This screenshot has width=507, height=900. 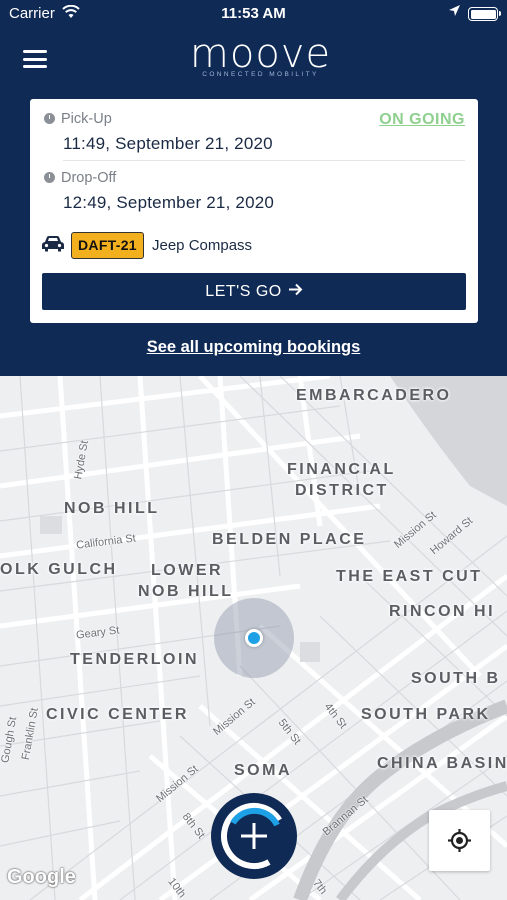 I want to click on divider, so click(x=264, y=160).